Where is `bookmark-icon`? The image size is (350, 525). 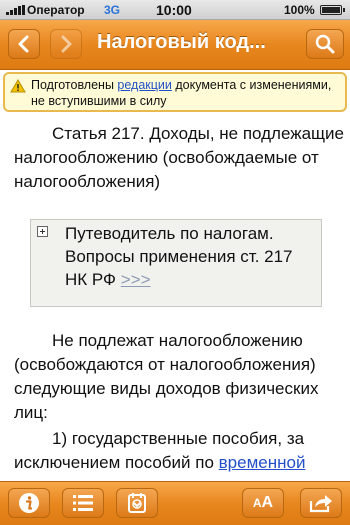
bookmark-icon is located at coordinates (137, 503).